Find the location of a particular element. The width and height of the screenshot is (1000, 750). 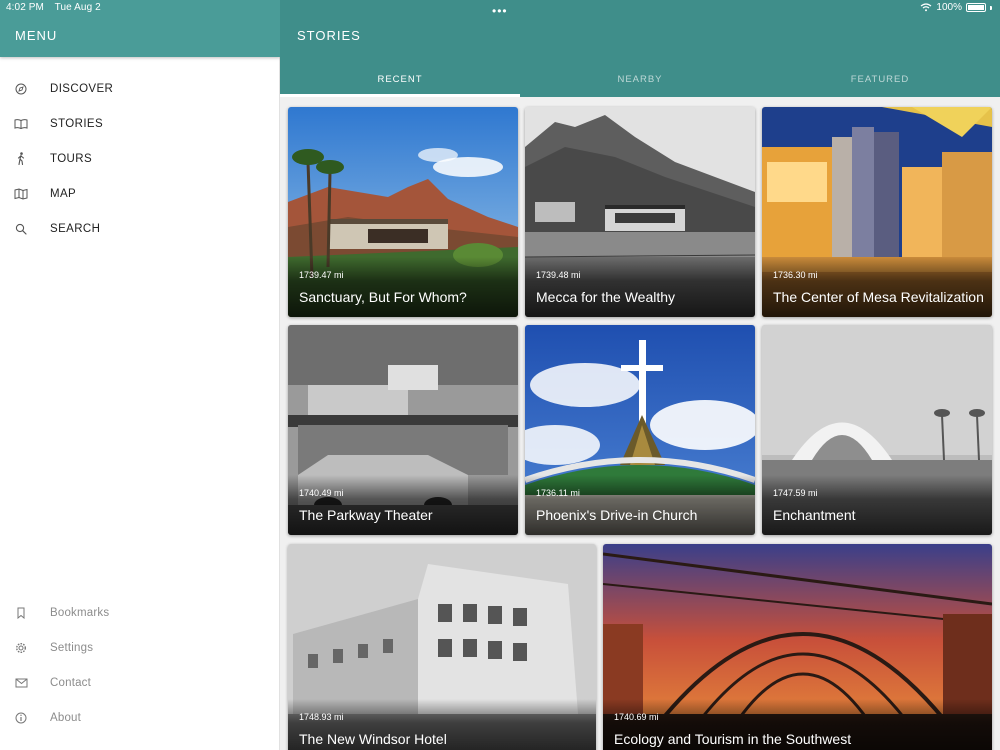

sidebar-item-label: DISCOVER is located at coordinates (82, 88).